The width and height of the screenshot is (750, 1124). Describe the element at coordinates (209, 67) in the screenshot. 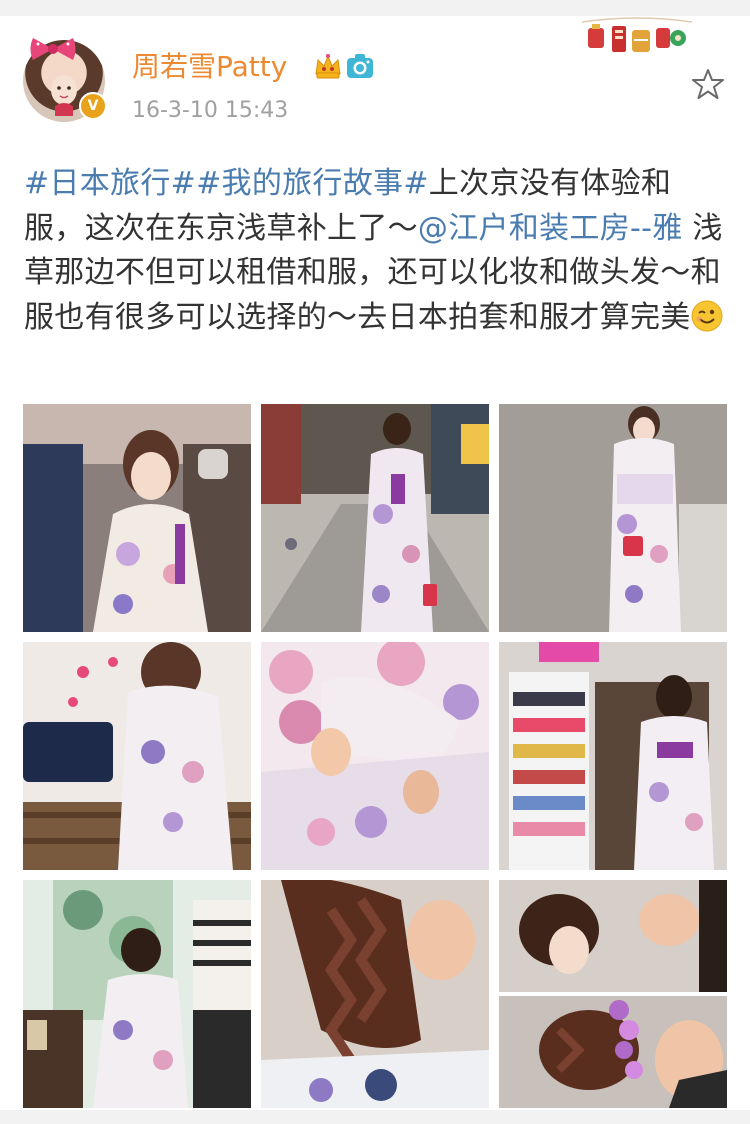

I see `author-name: 周若雪Patty` at that location.